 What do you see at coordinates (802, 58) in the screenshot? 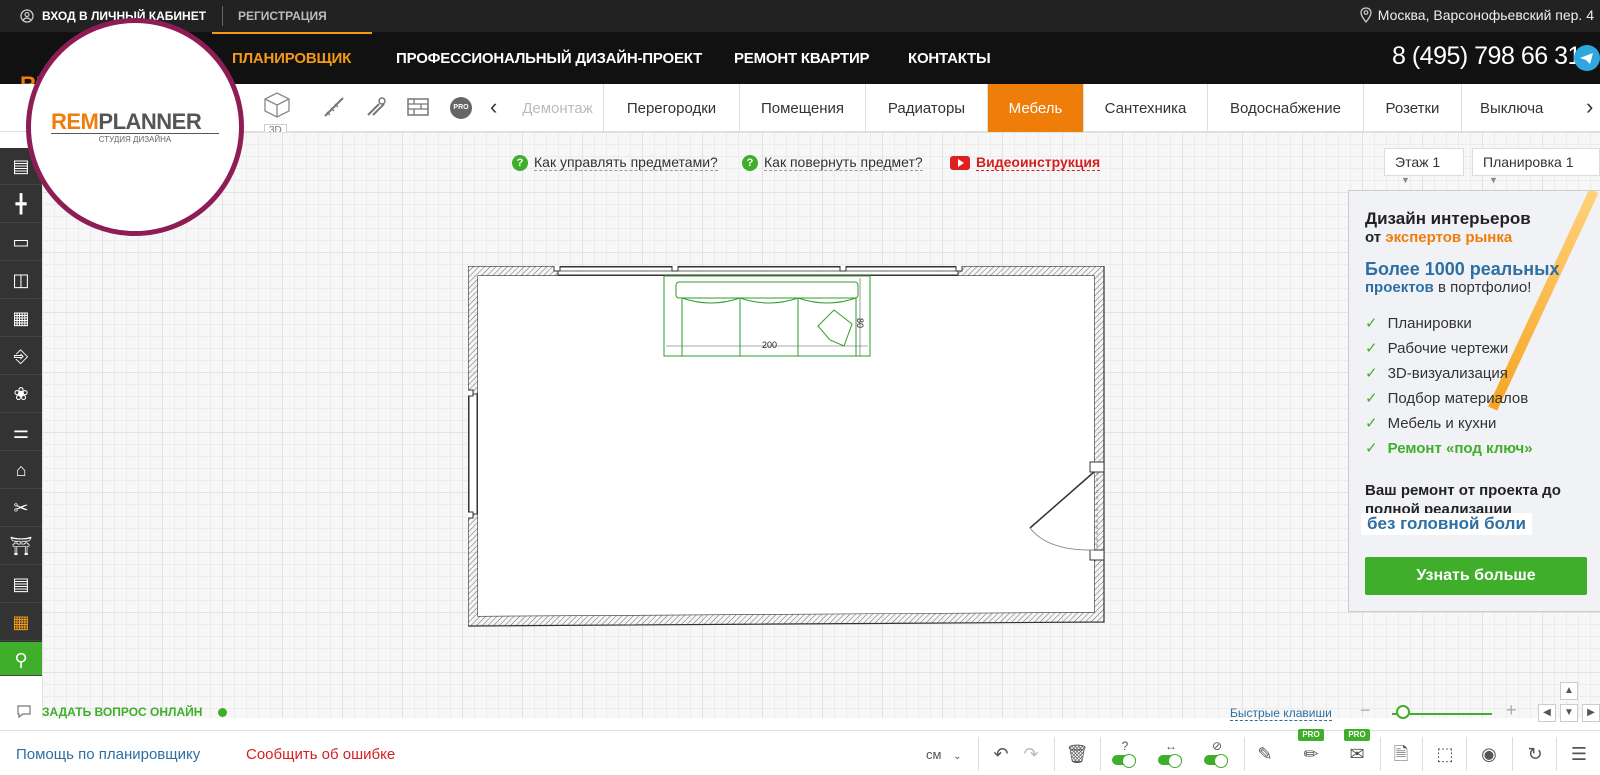
I see `nav-renovation: РЕМОНТ КВАРТИР` at bounding box center [802, 58].